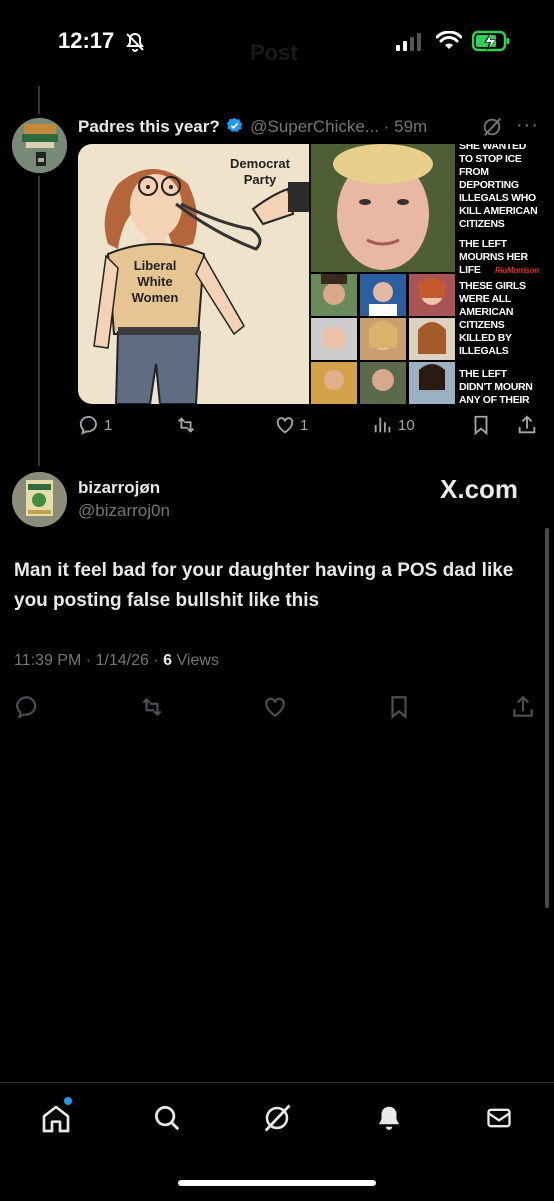  What do you see at coordinates (56, 1119) in the screenshot?
I see `home-icon` at bounding box center [56, 1119].